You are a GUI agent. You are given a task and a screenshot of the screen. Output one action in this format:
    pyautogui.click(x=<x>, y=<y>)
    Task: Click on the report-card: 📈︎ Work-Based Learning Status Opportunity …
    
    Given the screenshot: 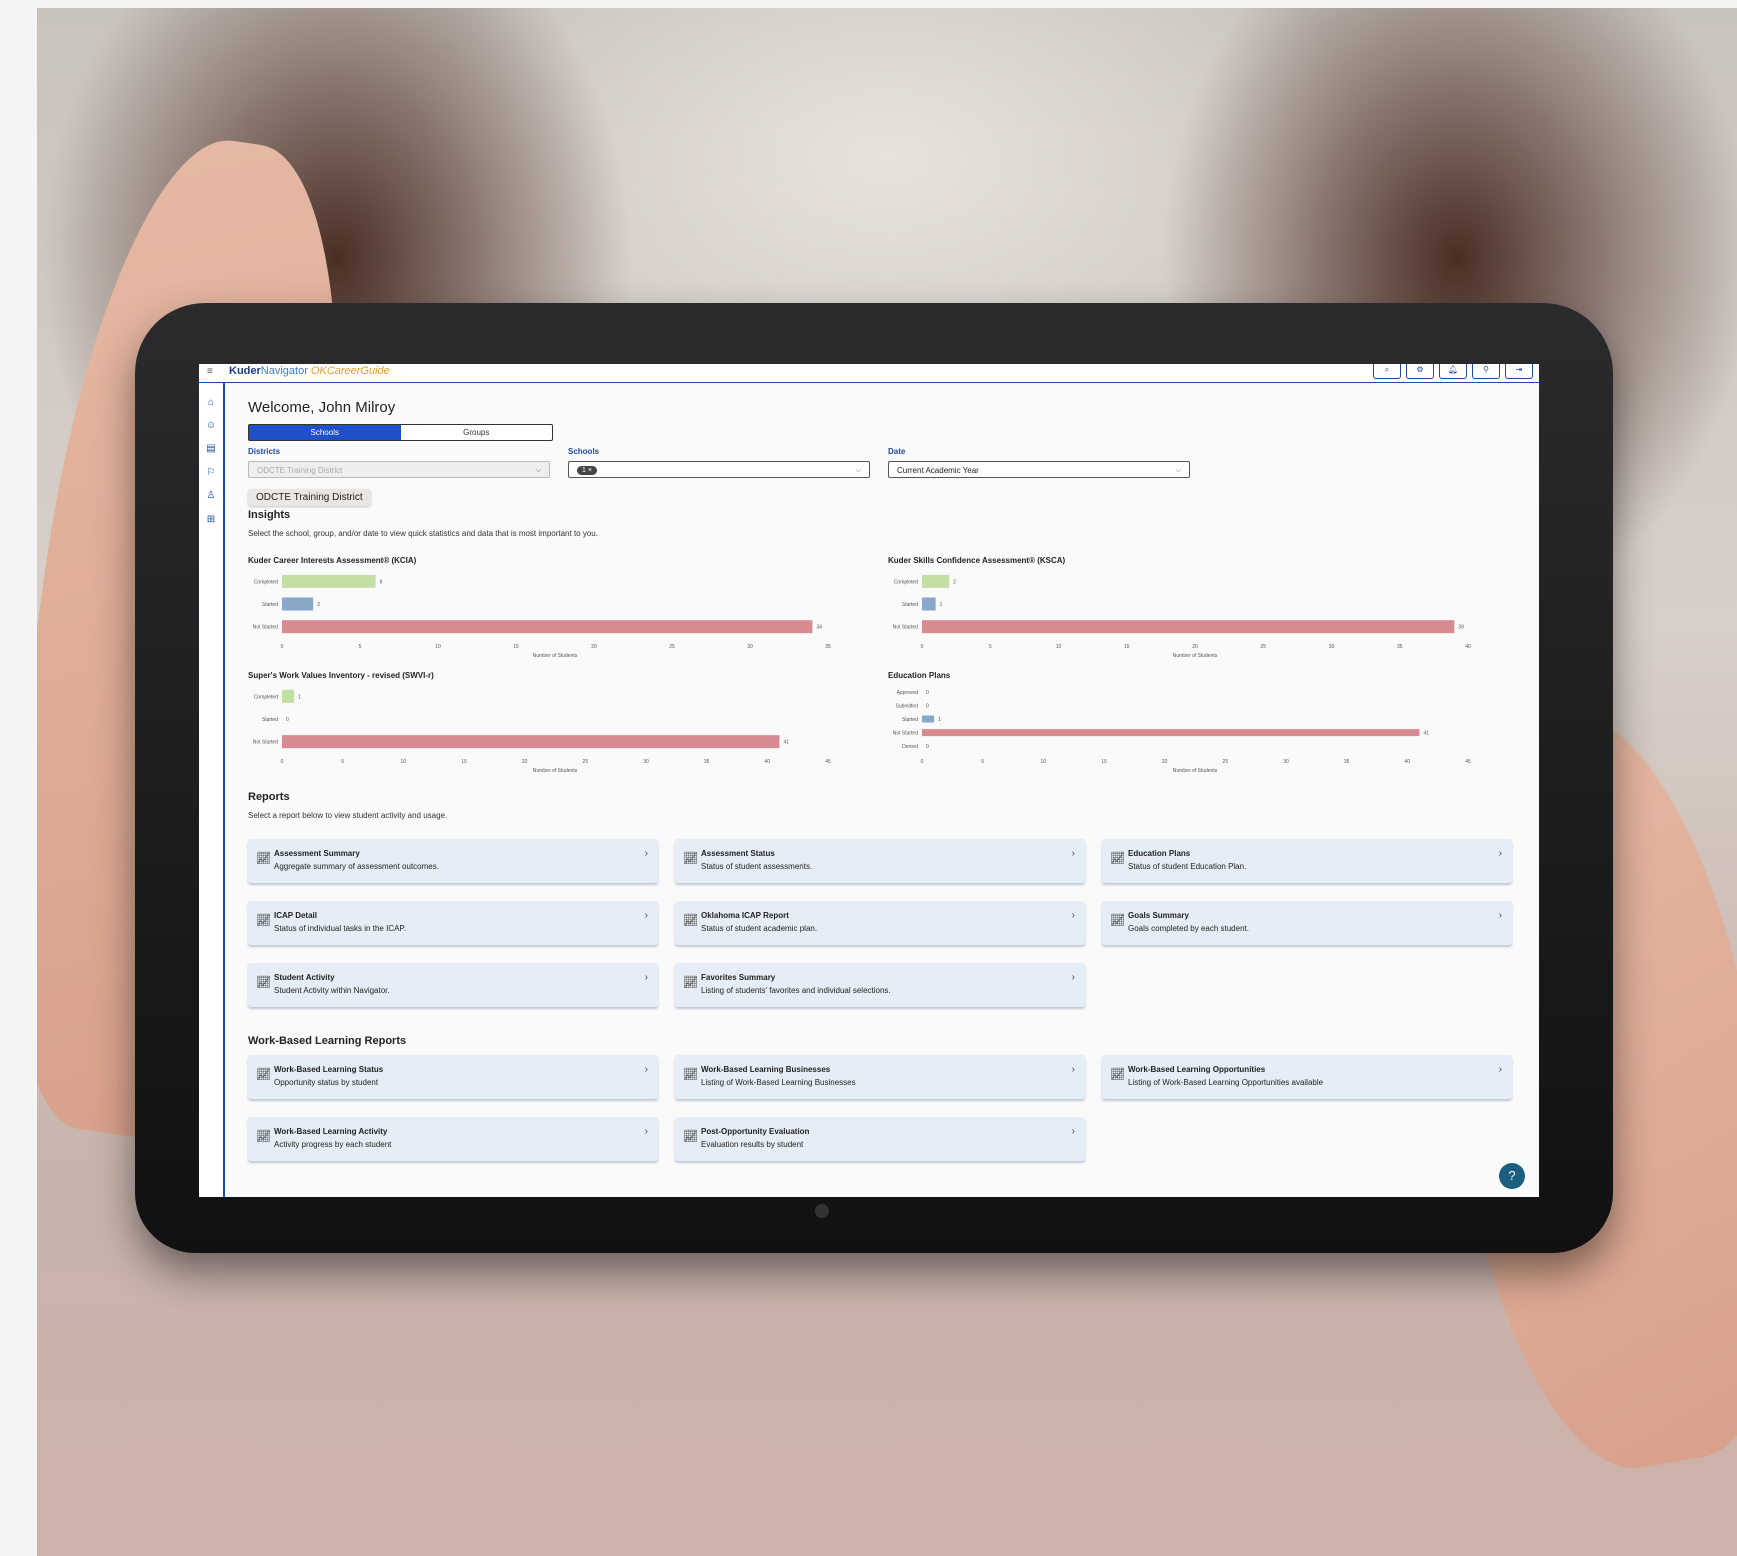 What is the action you would take?
    pyautogui.click(x=453, y=1077)
    